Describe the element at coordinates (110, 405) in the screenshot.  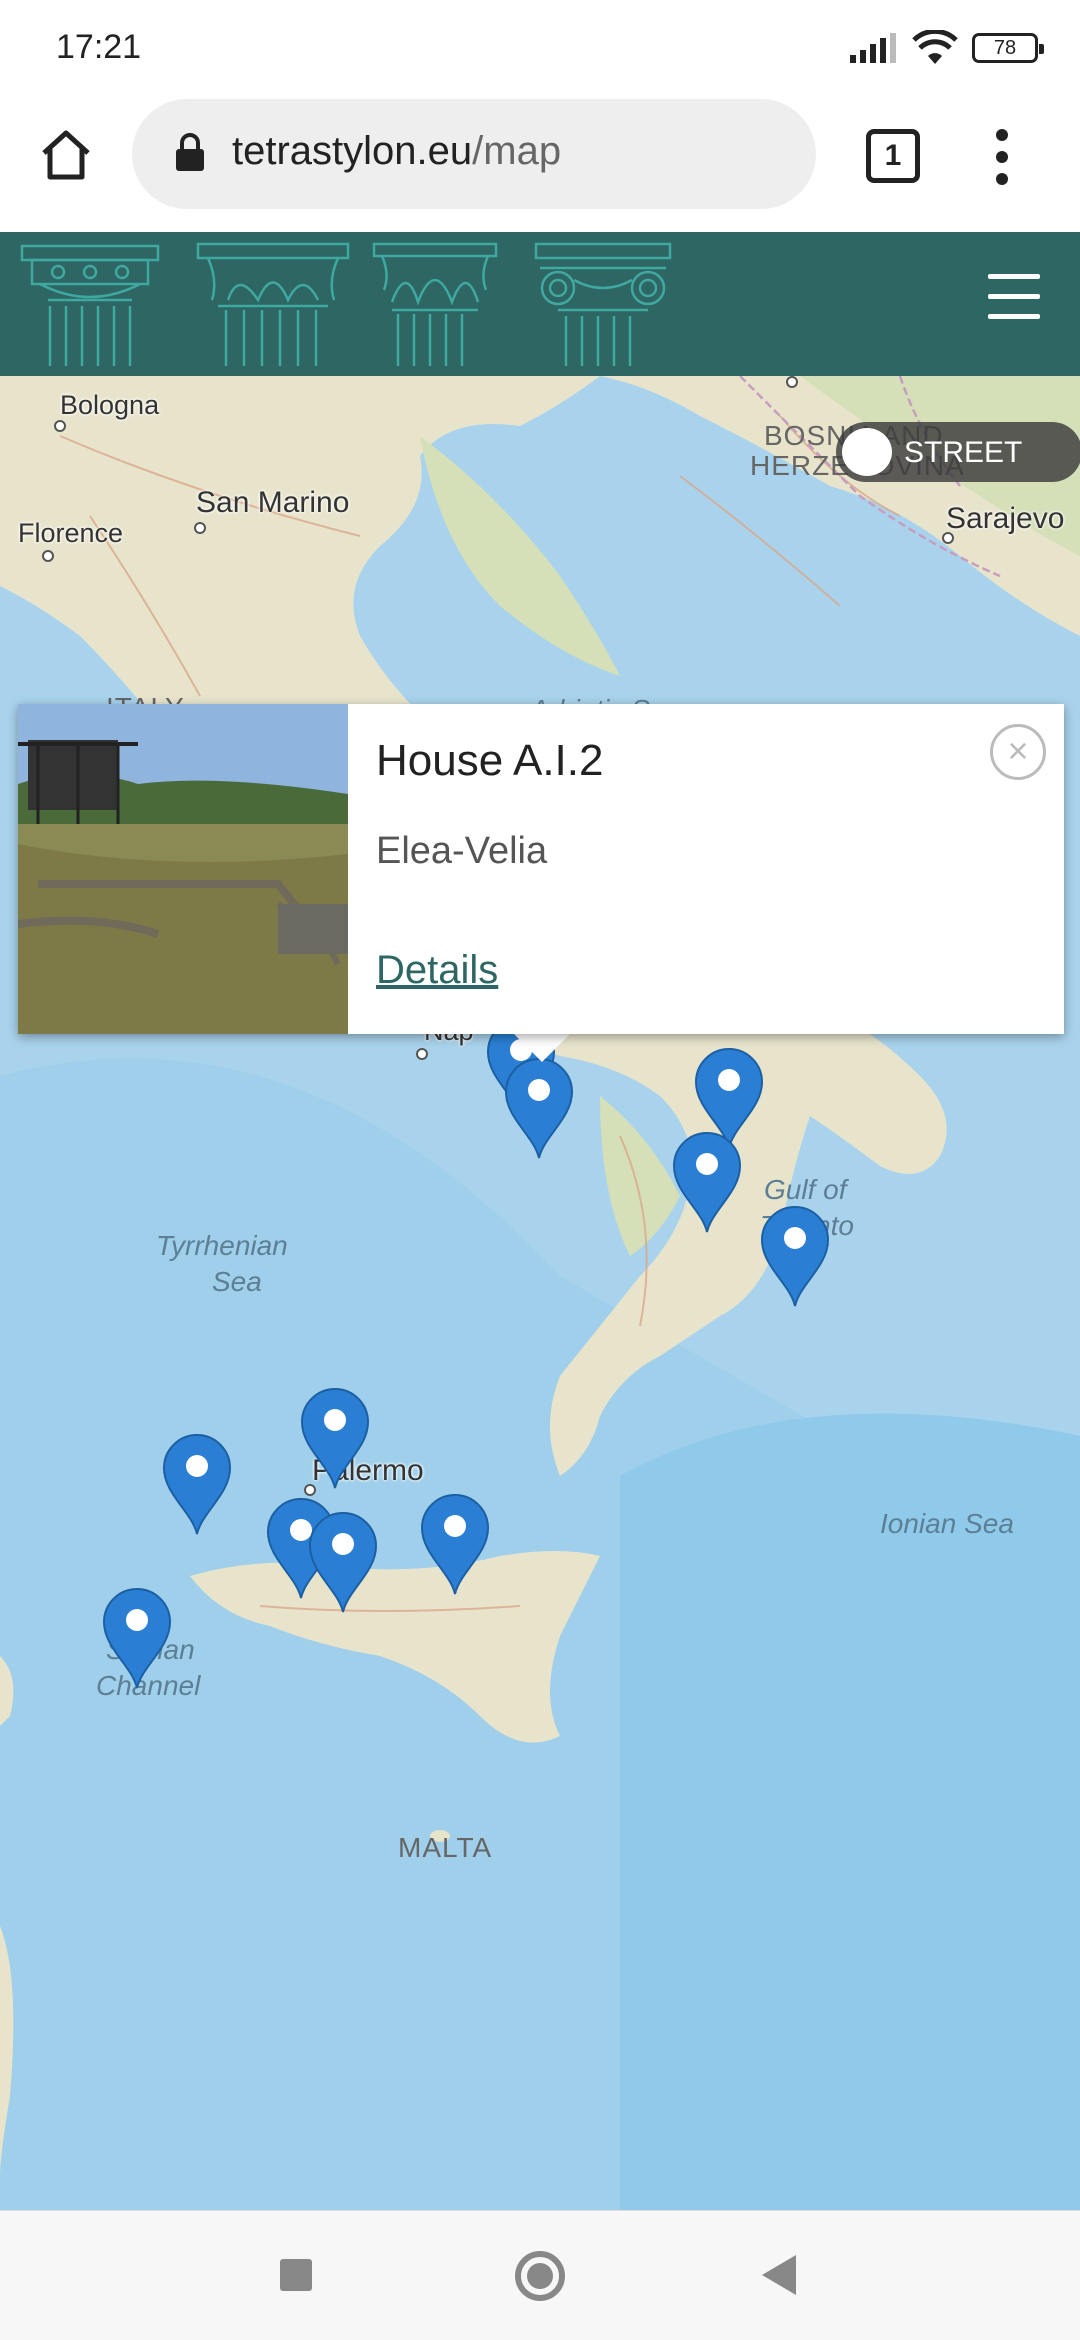
I see `map-label-bologna: Bologna` at that location.